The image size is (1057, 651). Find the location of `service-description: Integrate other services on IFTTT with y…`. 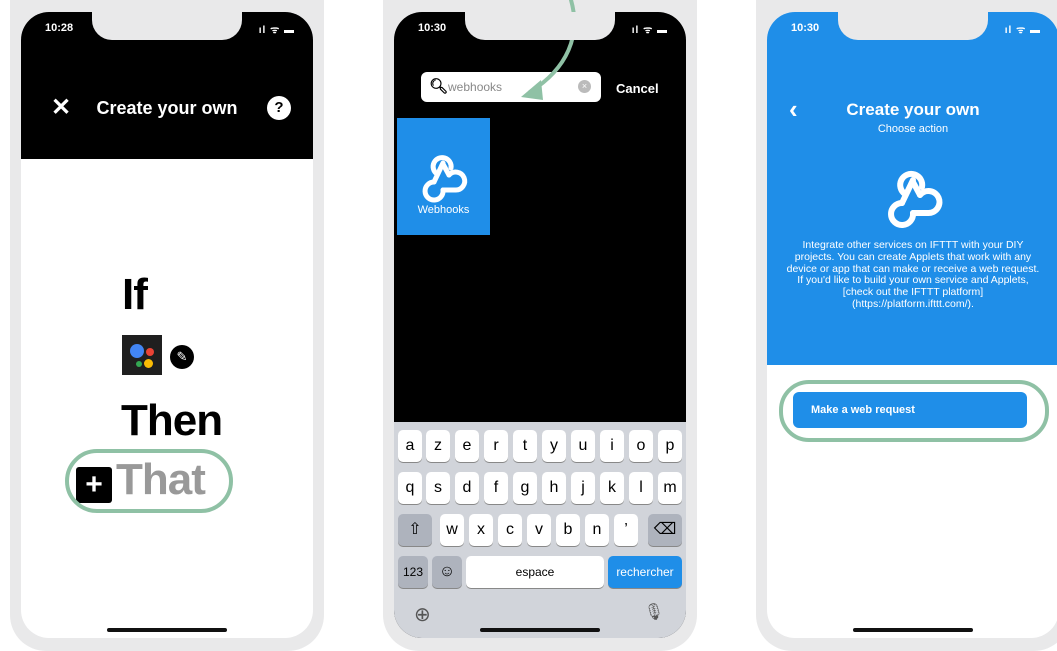

service-description: Integrate other services on IFTTT with y… is located at coordinates (913, 274).